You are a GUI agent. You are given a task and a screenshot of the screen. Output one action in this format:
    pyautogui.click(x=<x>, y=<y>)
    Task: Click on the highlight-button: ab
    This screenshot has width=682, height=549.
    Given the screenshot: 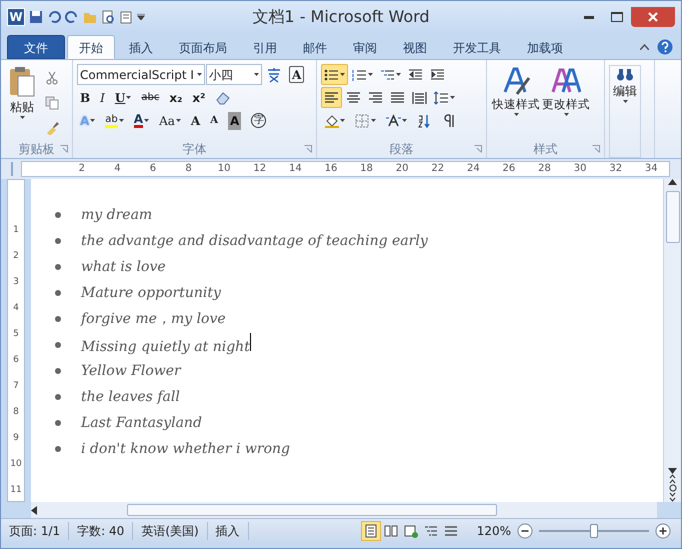 What is the action you would take?
    pyautogui.click(x=114, y=120)
    